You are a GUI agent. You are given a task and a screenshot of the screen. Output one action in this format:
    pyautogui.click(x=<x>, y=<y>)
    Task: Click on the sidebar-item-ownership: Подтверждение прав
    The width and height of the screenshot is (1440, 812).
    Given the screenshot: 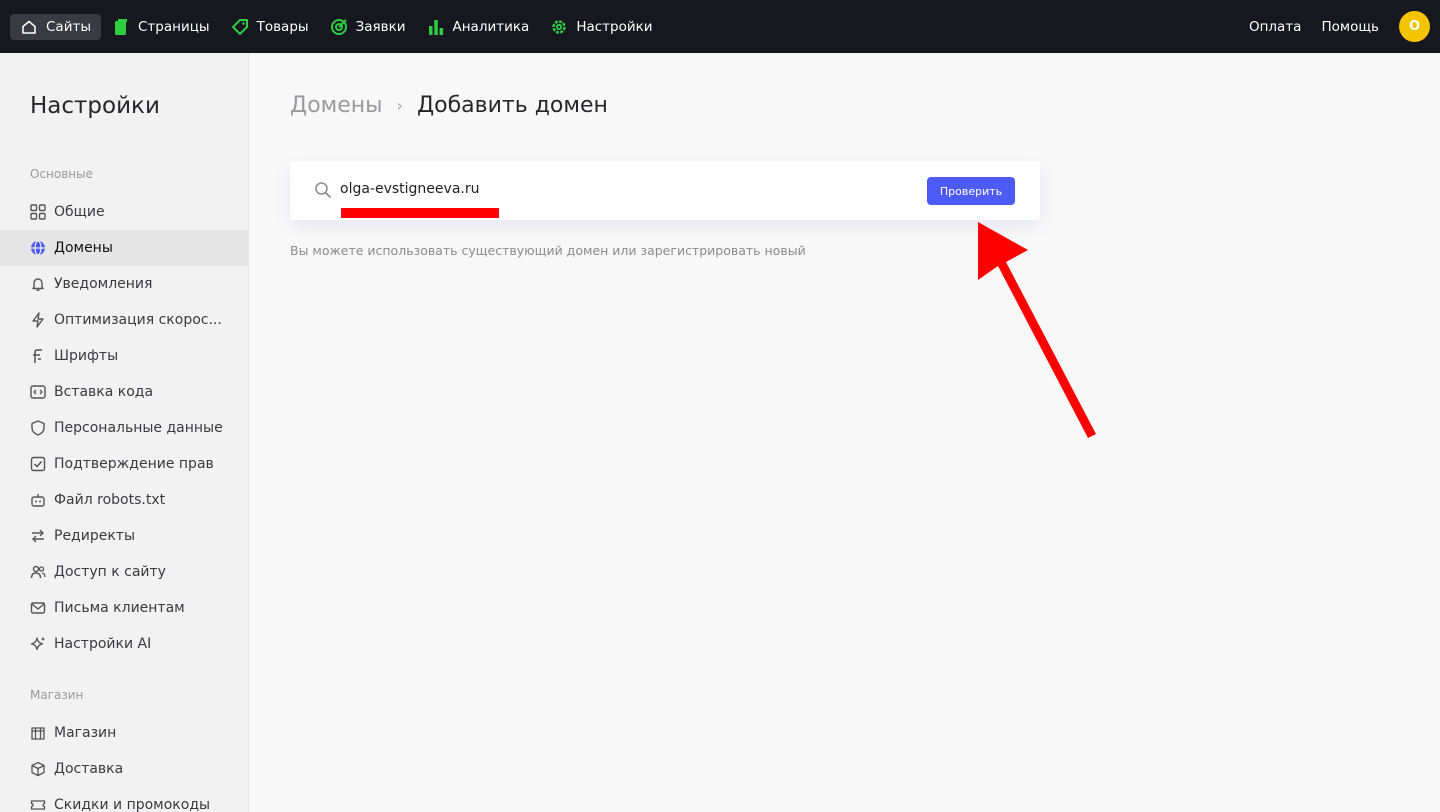 What is the action you would take?
    pyautogui.click(x=124, y=464)
    